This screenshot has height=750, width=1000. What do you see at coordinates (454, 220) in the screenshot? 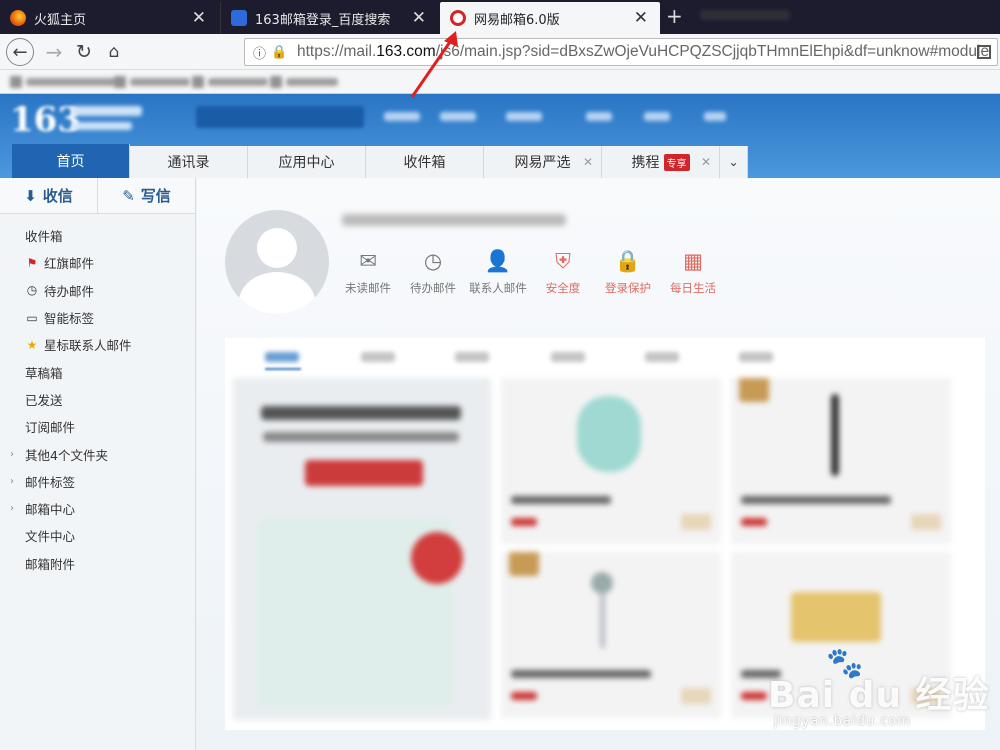
I see `greeting-text-blurred` at bounding box center [454, 220].